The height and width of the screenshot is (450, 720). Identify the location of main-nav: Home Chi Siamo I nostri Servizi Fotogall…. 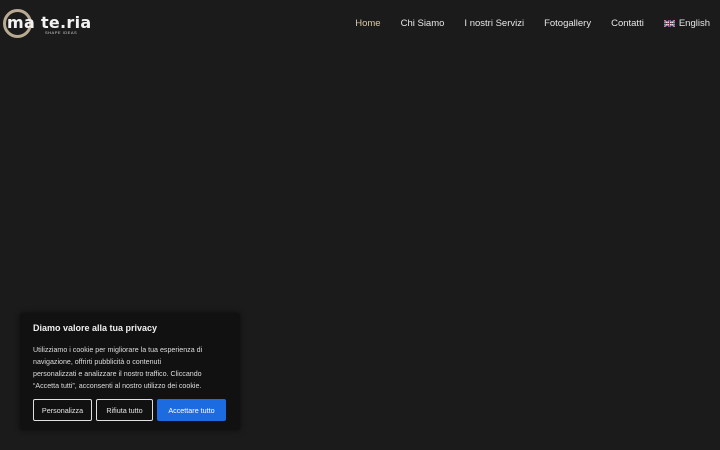
(522, 23).